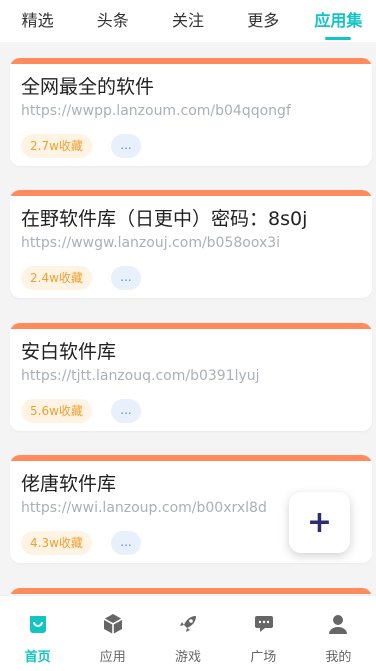 The image size is (376, 671). What do you see at coordinates (56, 411) in the screenshot?
I see `favorites-badge: 5.6w收藏` at bounding box center [56, 411].